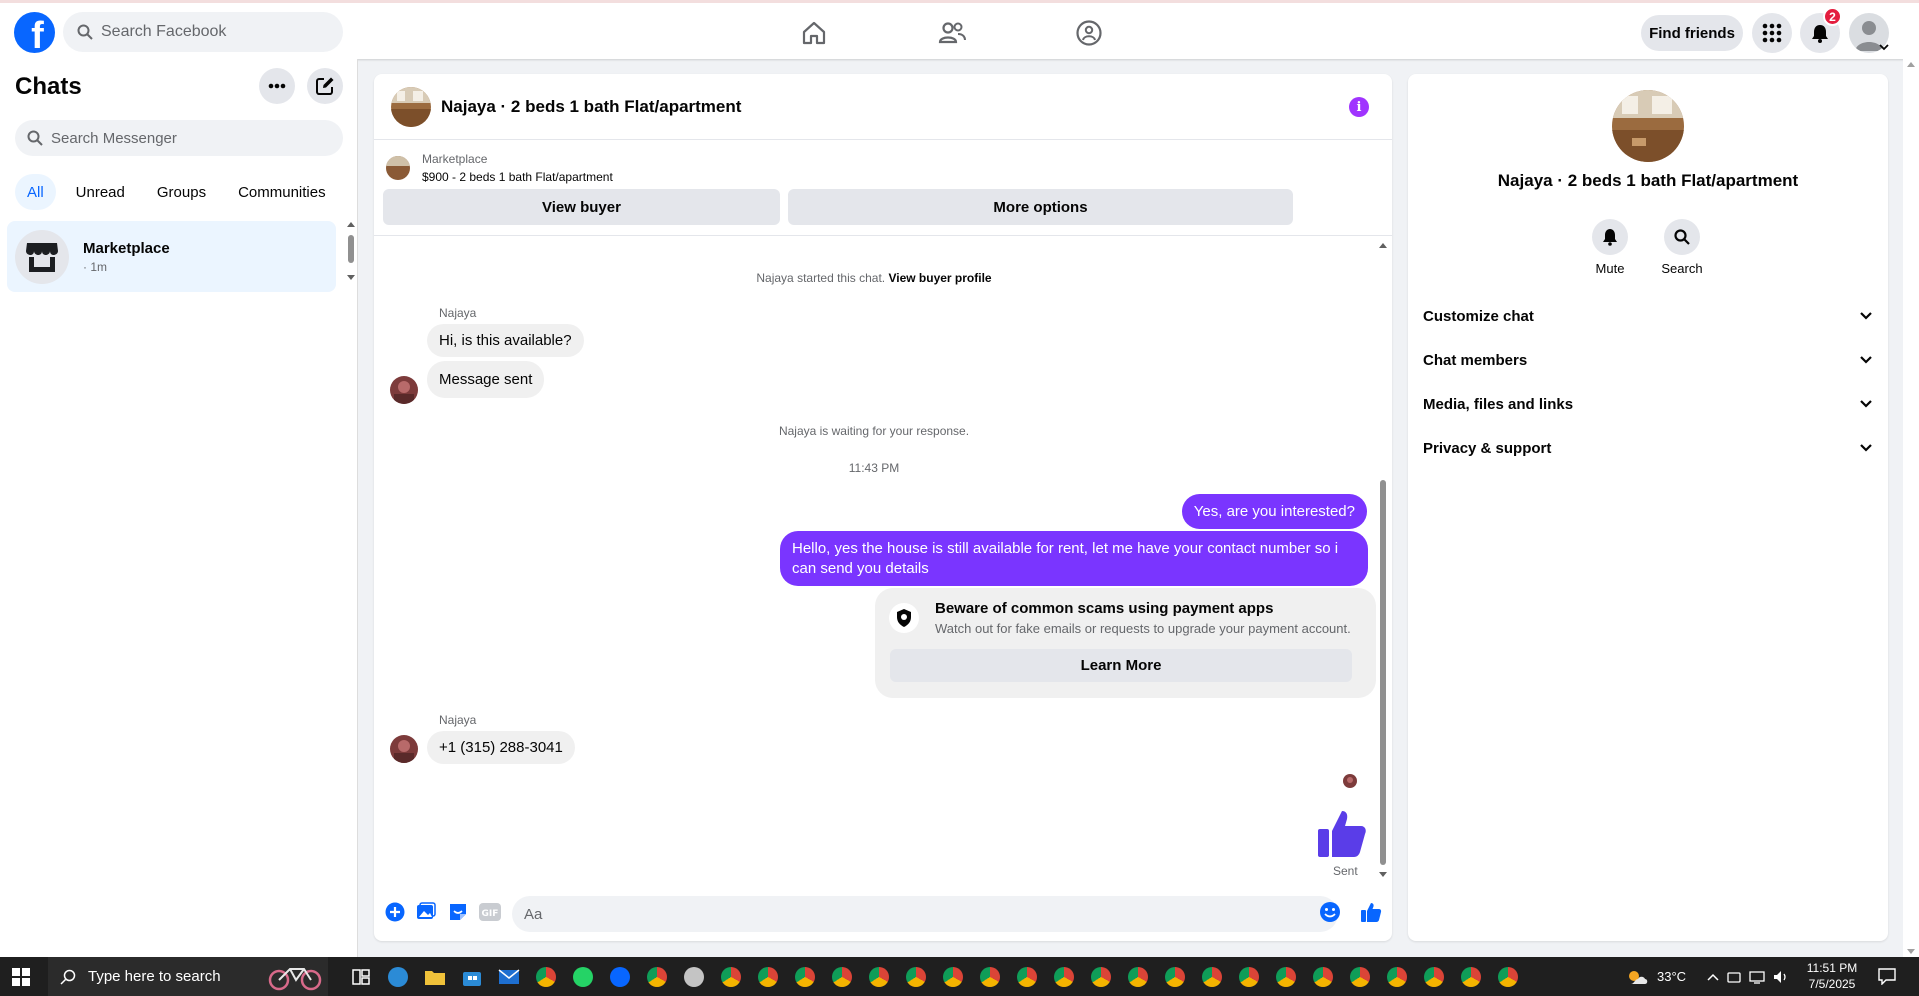 The height and width of the screenshot is (996, 1919). Describe the element at coordinates (509, 976) in the screenshot. I see `mail-icon` at that location.